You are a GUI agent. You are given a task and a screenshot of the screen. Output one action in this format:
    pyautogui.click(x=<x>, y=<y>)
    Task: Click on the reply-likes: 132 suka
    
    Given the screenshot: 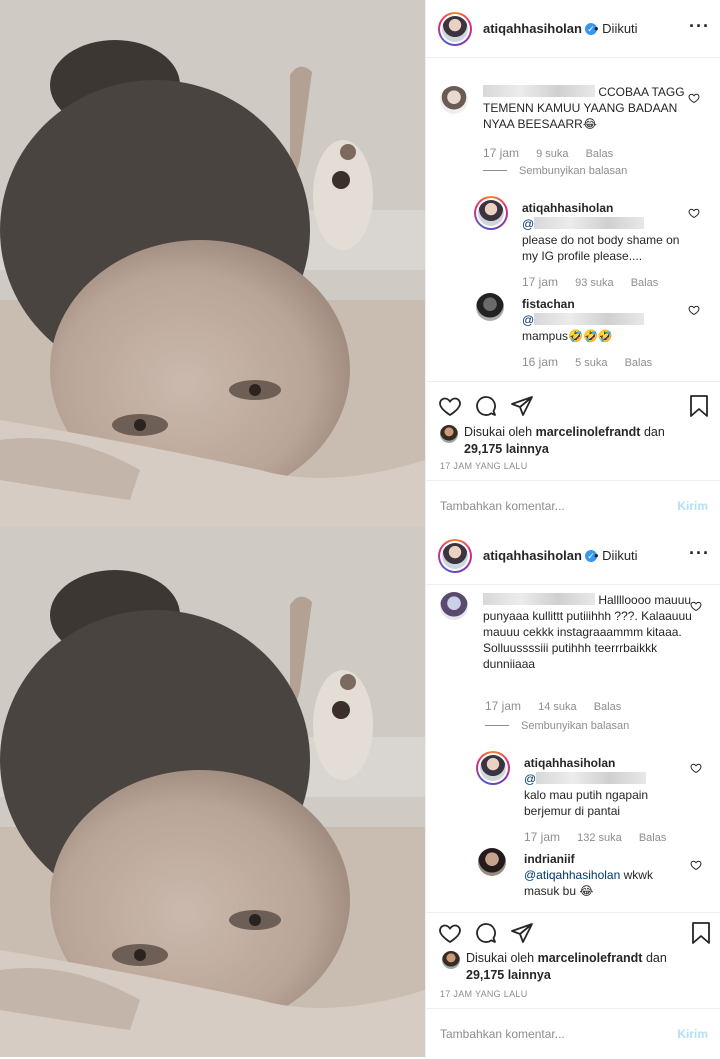 What is the action you would take?
    pyautogui.click(x=599, y=838)
    